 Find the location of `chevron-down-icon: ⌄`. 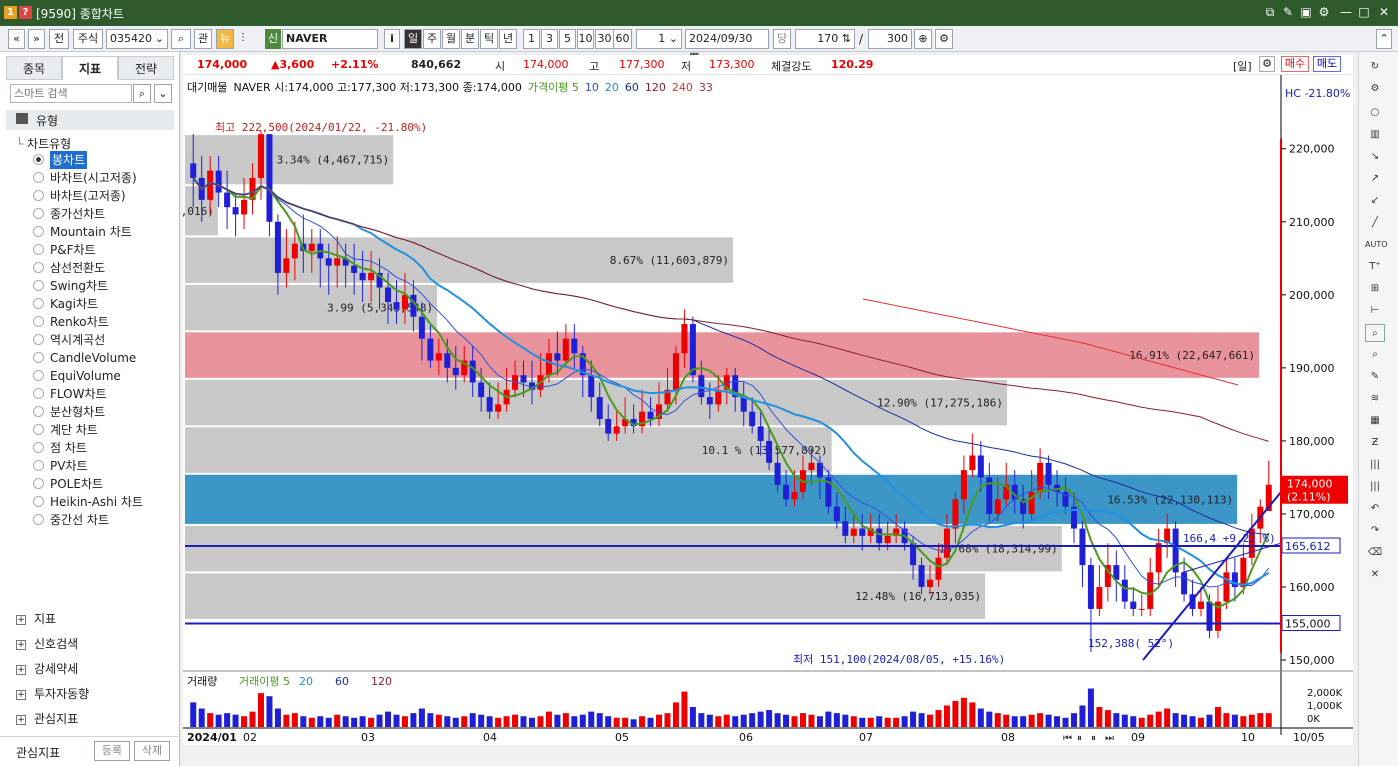

chevron-down-icon: ⌄ is located at coordinates (163, 93).